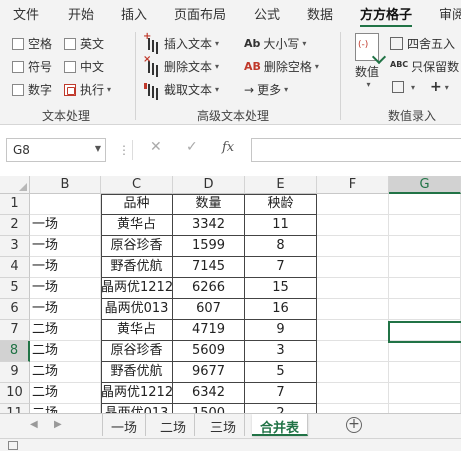  Describe the element at coordinates (353, 372) in the screenshot. I see `cell-f9` at that location.